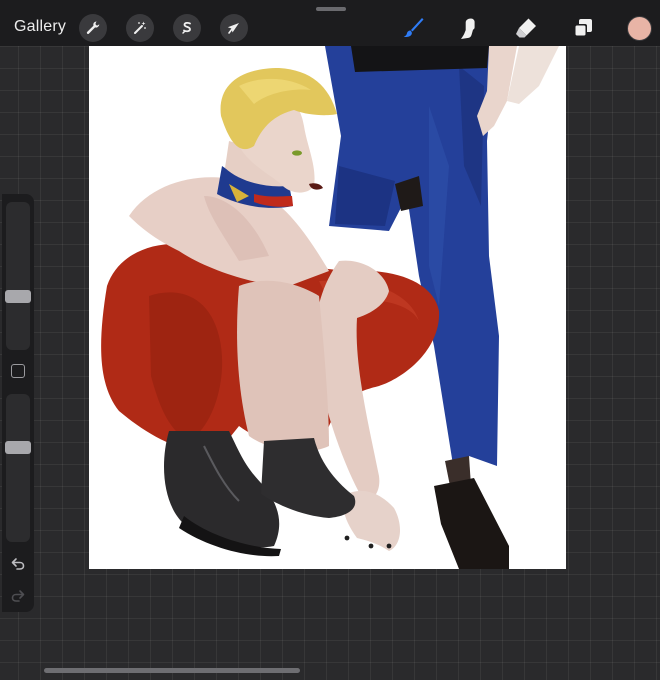 Image resolution: width=660 pixels, height=680 pixels. I want to click on brush-size-thumb, so click(18, 296).